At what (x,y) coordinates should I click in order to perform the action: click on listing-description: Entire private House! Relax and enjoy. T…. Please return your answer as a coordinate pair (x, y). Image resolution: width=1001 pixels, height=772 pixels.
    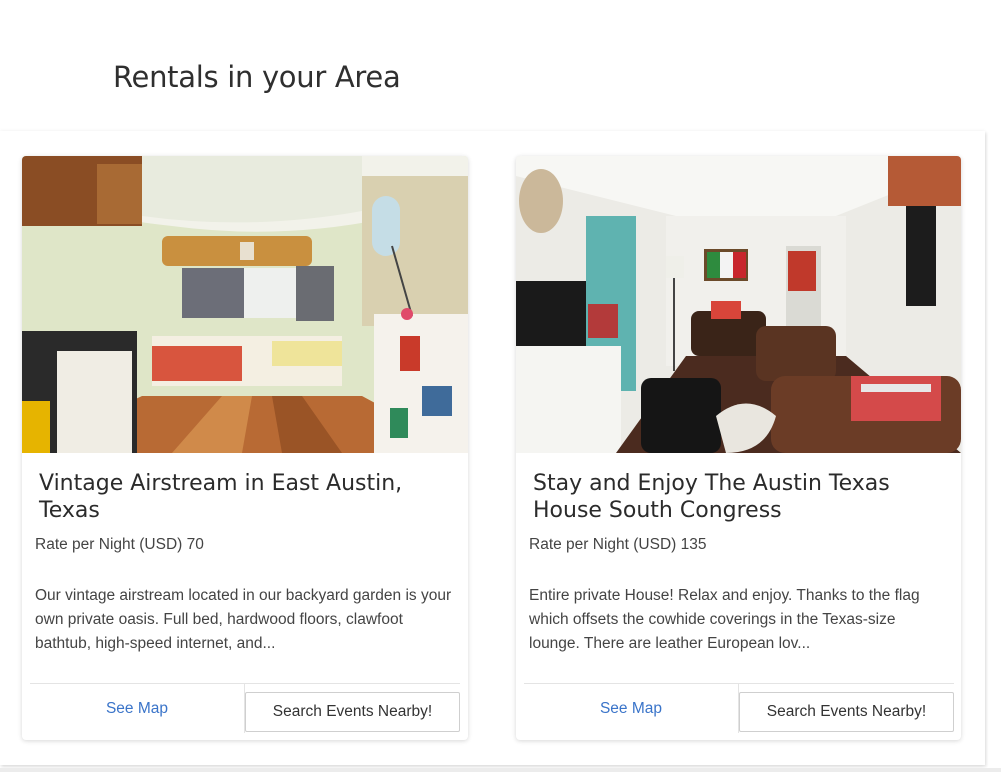
    Looking at the image, I should click on (724, 619).